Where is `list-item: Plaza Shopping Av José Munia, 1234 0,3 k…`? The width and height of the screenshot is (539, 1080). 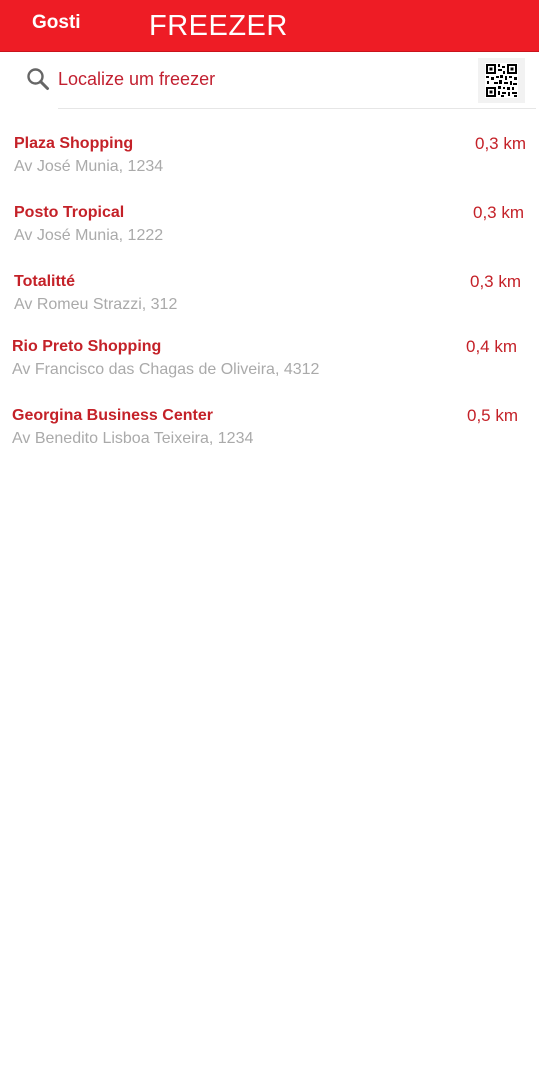
list-item: Plaza Shopping Av José Munia, 1234 0,3 k… is located at coordinates (272, 160).